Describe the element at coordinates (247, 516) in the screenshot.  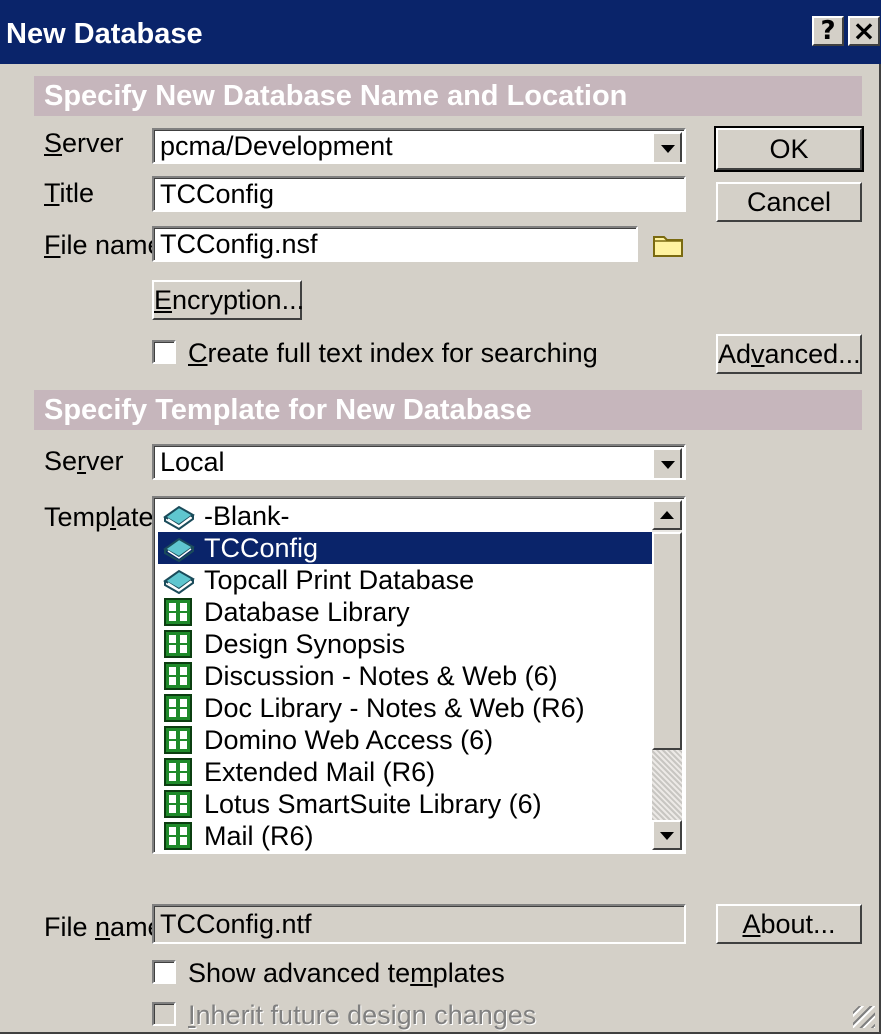
I see `template-list-item-label: -Blank-` at that location.